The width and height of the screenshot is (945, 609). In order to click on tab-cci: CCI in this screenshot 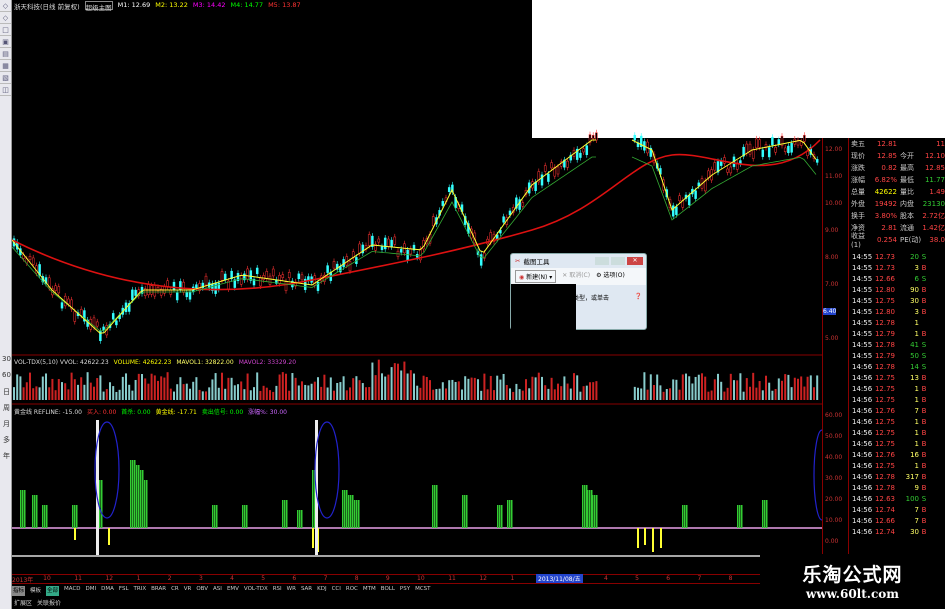, I will do `click(336, 591)`.